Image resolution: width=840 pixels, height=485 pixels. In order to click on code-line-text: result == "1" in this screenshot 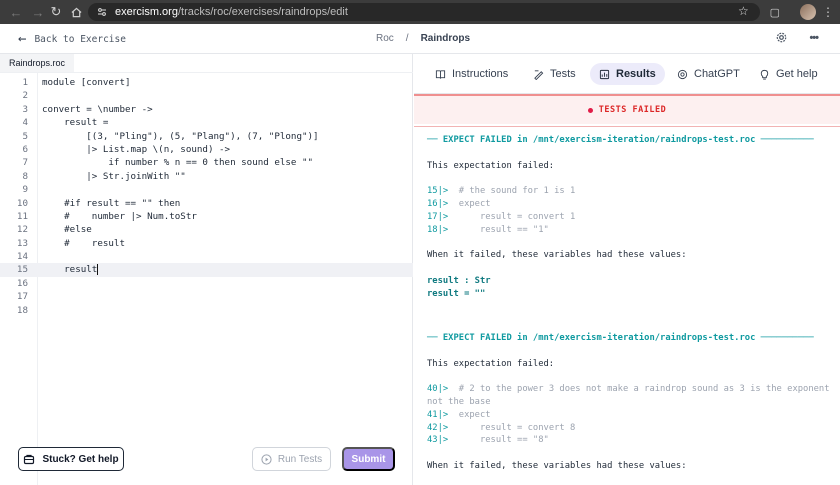, I will do `click(498, 229)`.